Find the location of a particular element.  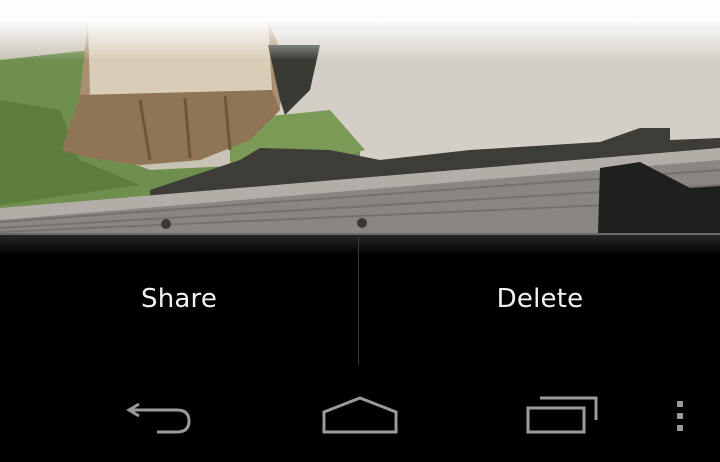

overflow-menu-button is located at coordinates (680, 416).